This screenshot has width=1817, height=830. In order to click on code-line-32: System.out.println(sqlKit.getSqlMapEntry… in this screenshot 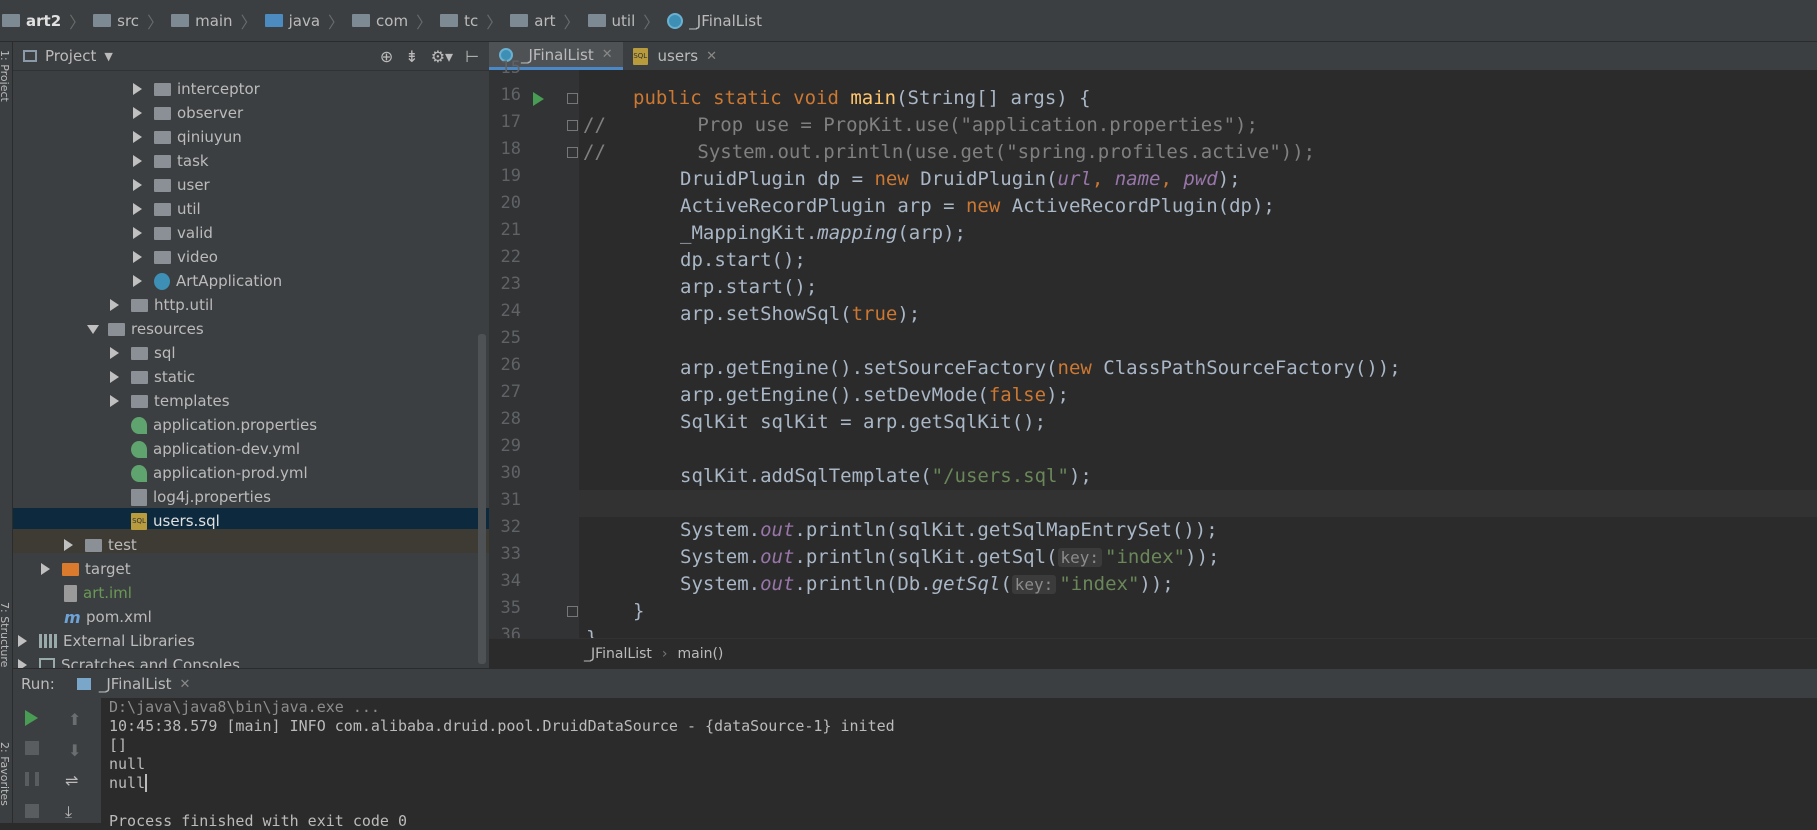, I will do `click(949, 530)`.